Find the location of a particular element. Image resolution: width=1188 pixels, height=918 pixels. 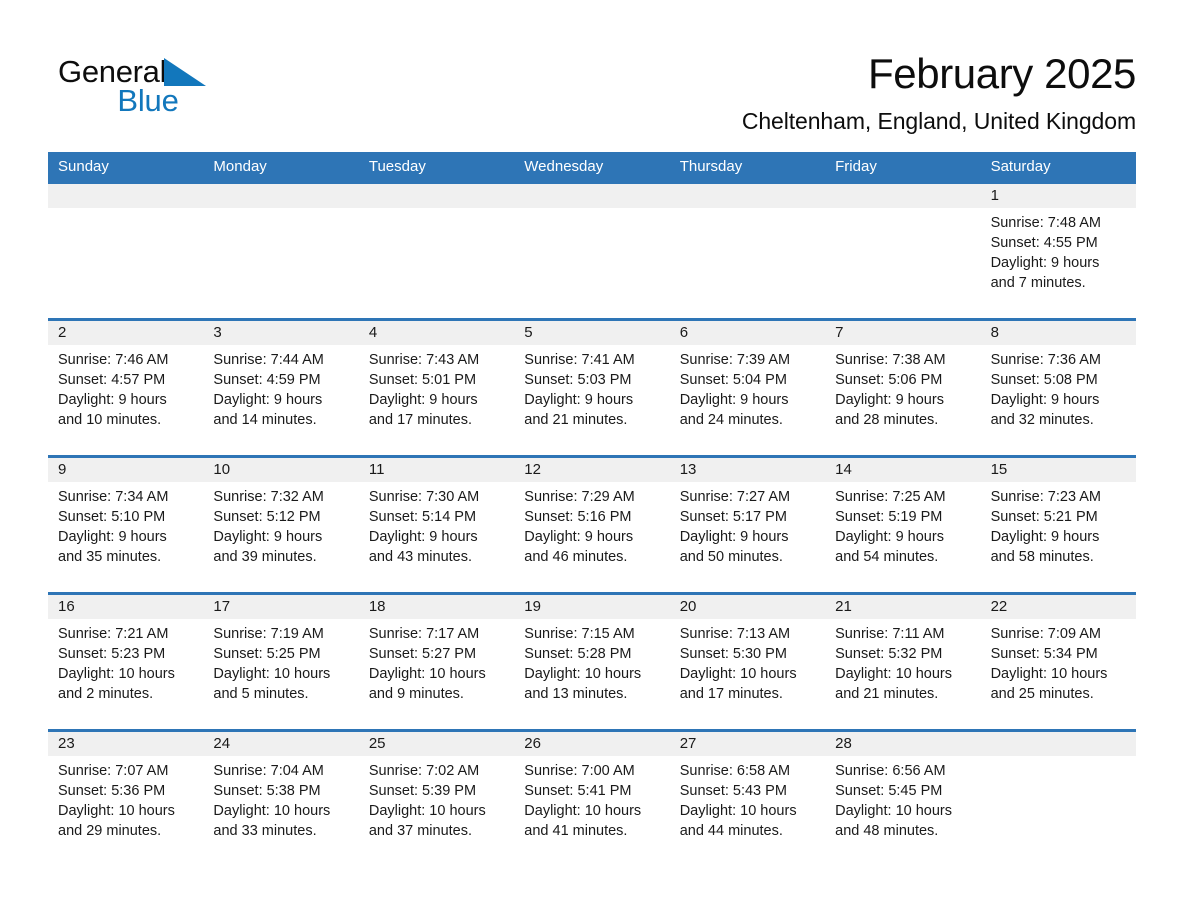

day-number: 15 is located at coordinates (1058, 470).